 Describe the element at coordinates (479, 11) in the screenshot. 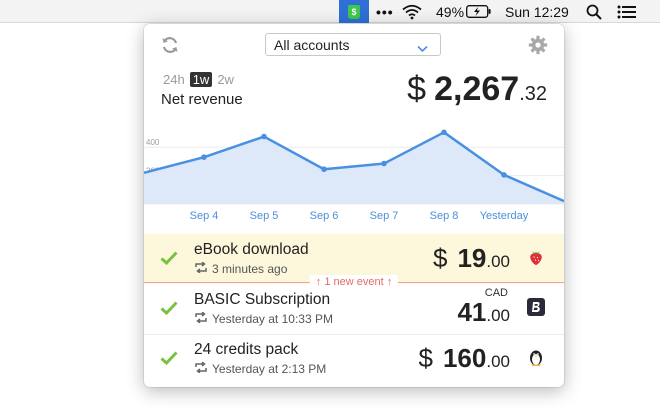

I see `battery-icon` at that location.